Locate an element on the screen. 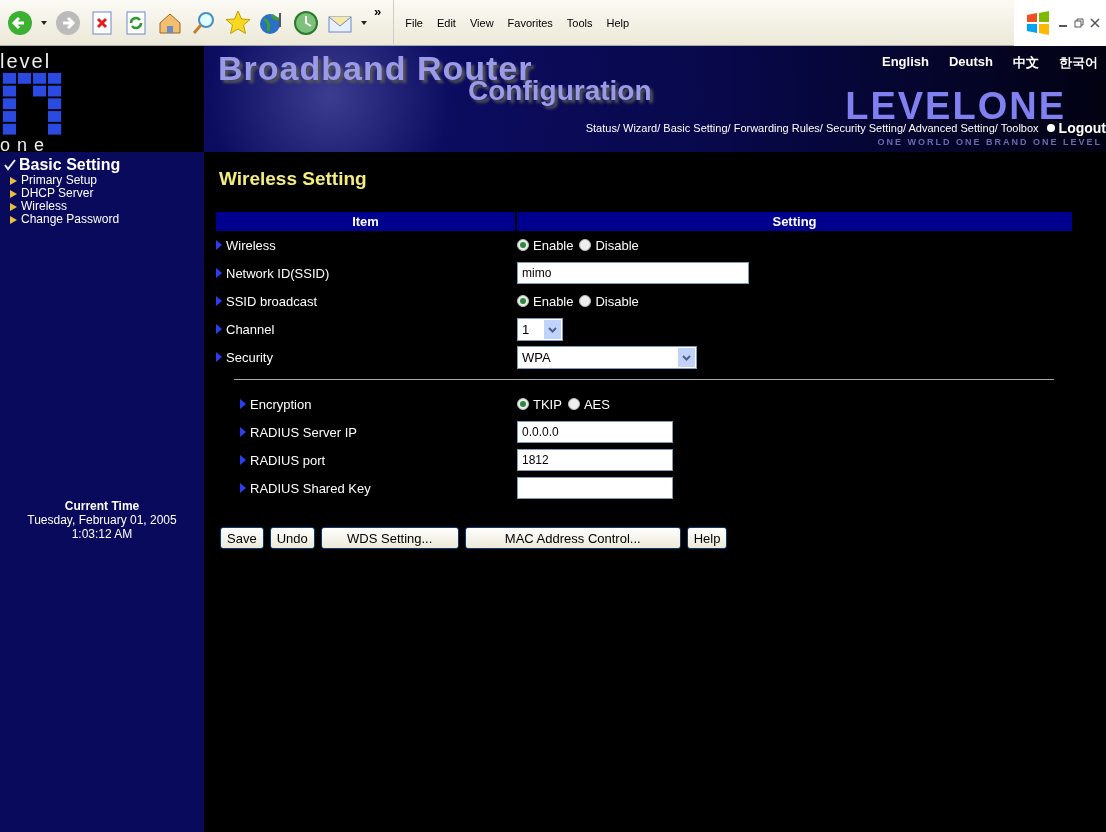 The height and width of the screenshot is (832, 1106). input-field: 0.0.0.0 is located at coordinates (595, 432).